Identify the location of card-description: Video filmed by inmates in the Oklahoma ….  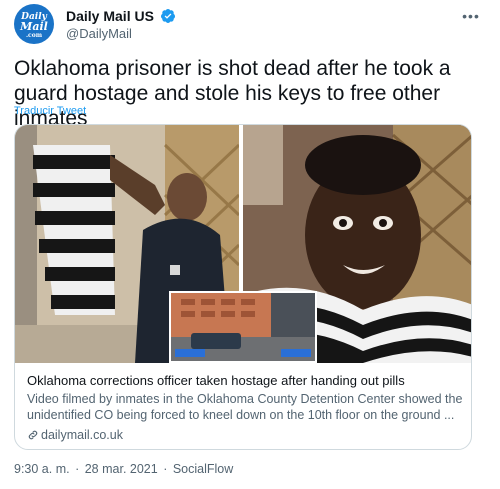
(245, 407).